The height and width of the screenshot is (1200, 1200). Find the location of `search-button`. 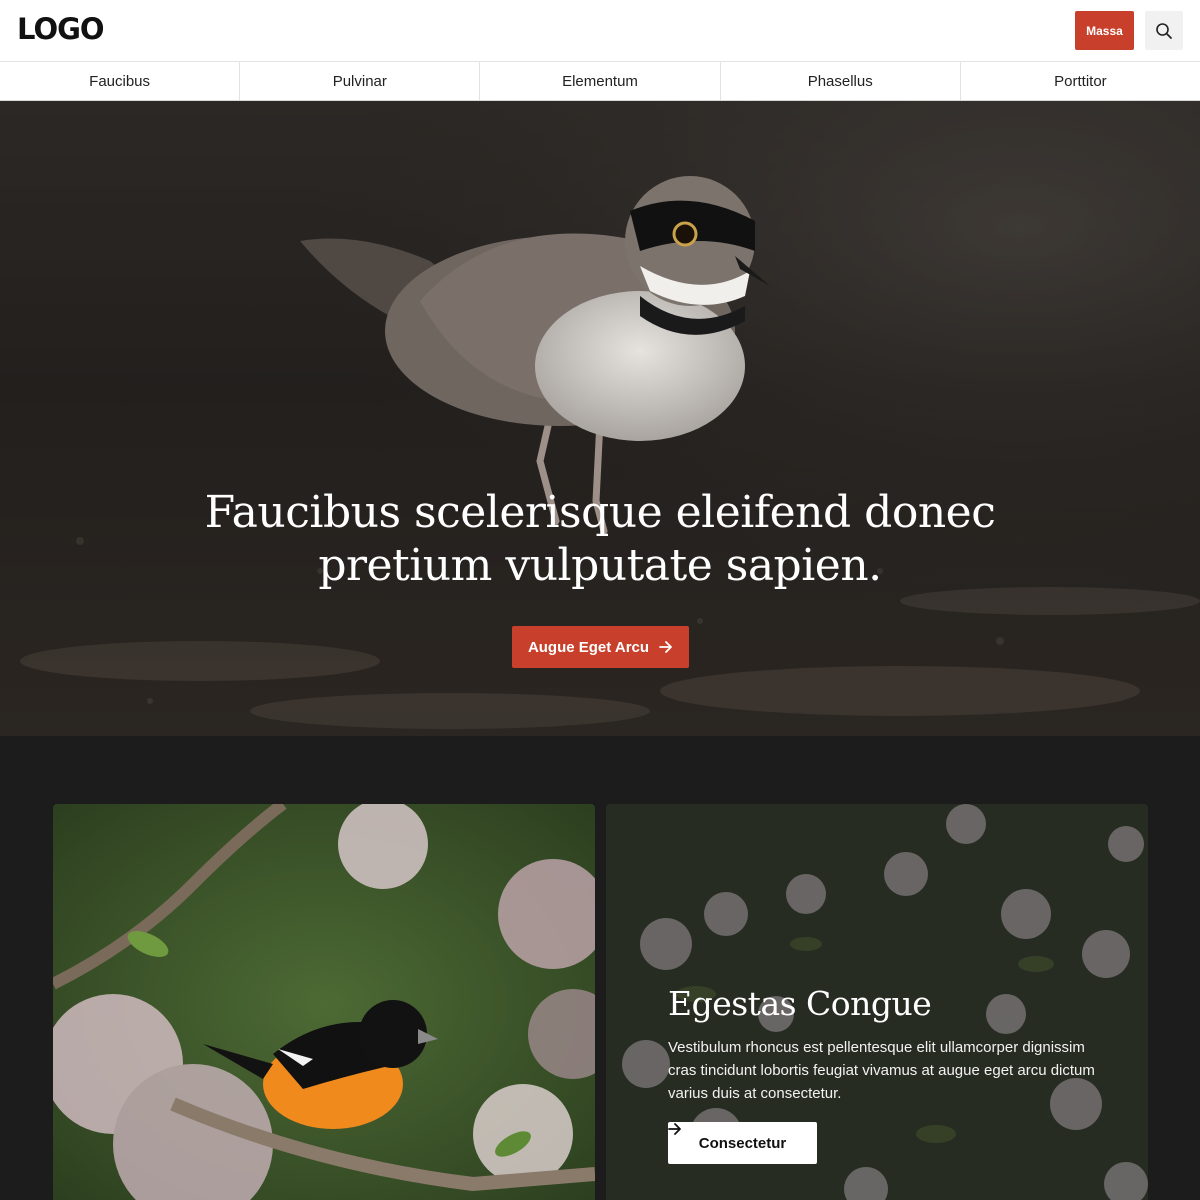

search-button is located at coordinates (1164, 30).